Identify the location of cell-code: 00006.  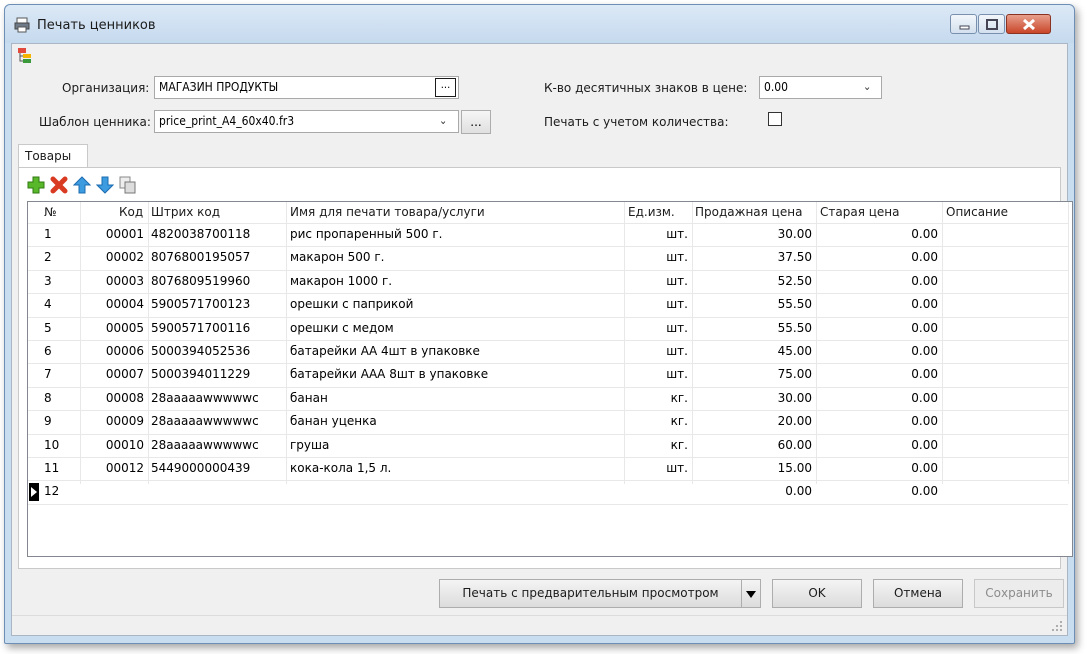
(124, 351).